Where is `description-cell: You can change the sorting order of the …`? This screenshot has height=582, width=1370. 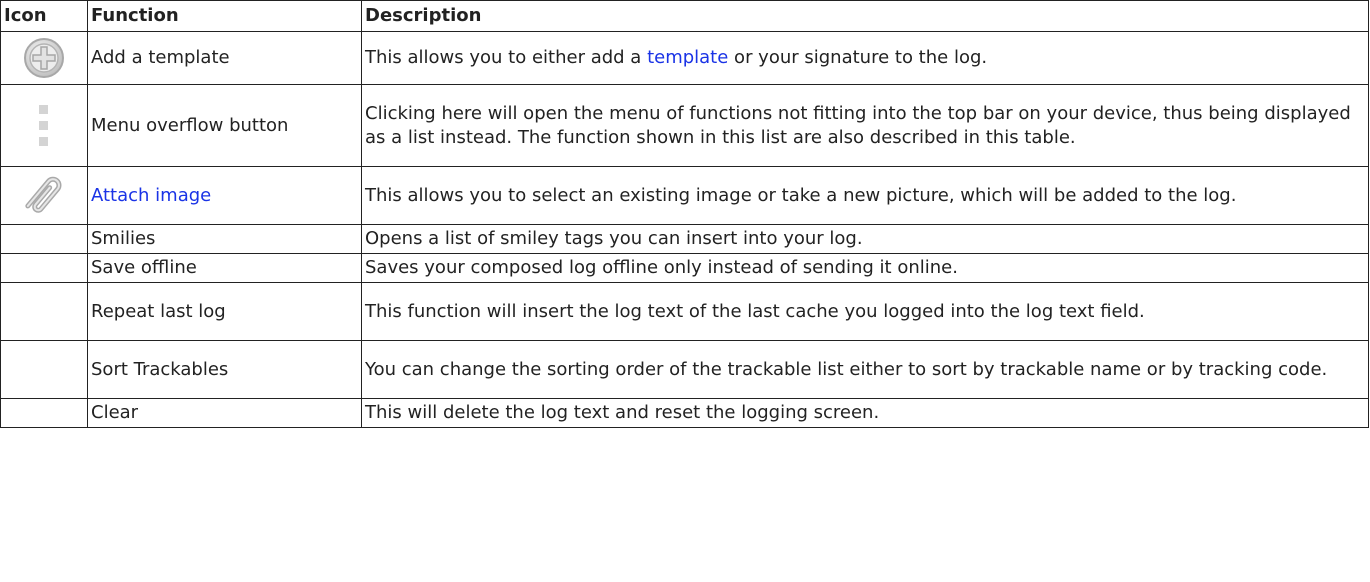
description-cell: You can change the sorting order of the … is located at coordinates (865, 369).